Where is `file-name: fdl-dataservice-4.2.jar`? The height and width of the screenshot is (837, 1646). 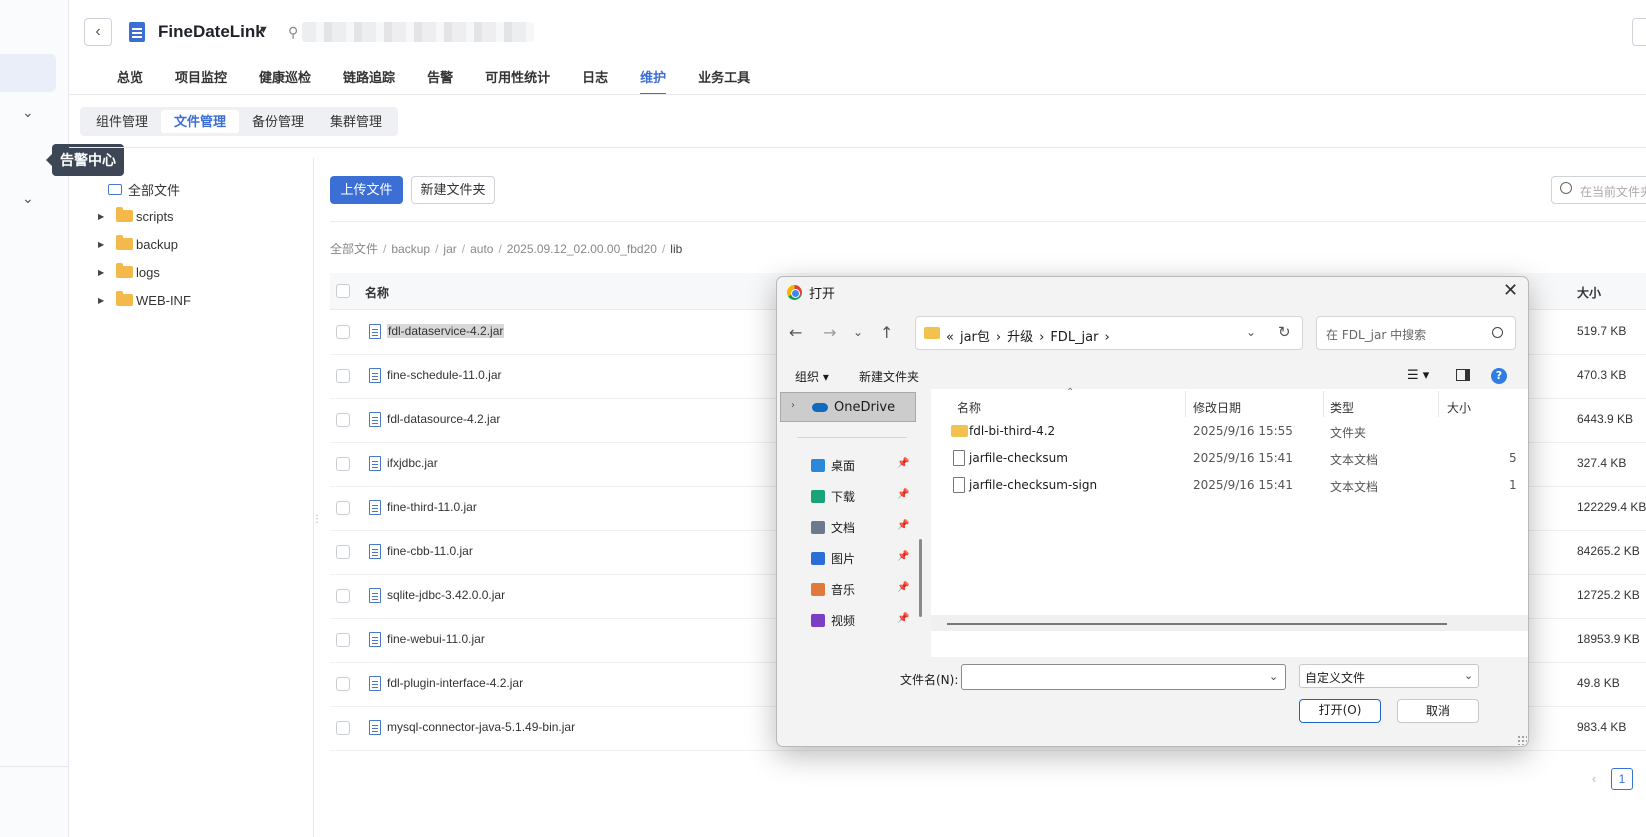 file-name: fdl-dataservice-4.2.jar is located at coordinates (446, 331).